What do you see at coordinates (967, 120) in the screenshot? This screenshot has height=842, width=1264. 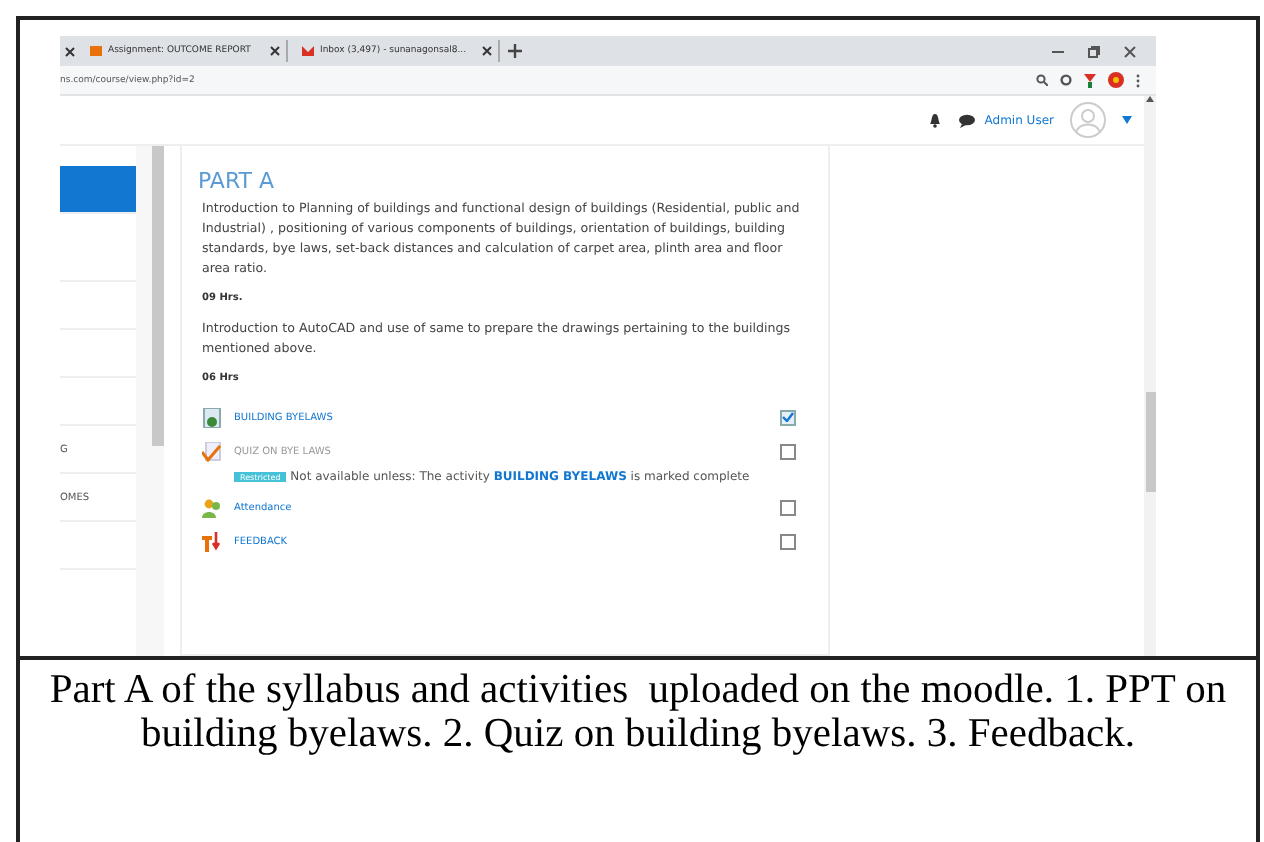 I see `chat-icon` at bounding box center [967, 120].